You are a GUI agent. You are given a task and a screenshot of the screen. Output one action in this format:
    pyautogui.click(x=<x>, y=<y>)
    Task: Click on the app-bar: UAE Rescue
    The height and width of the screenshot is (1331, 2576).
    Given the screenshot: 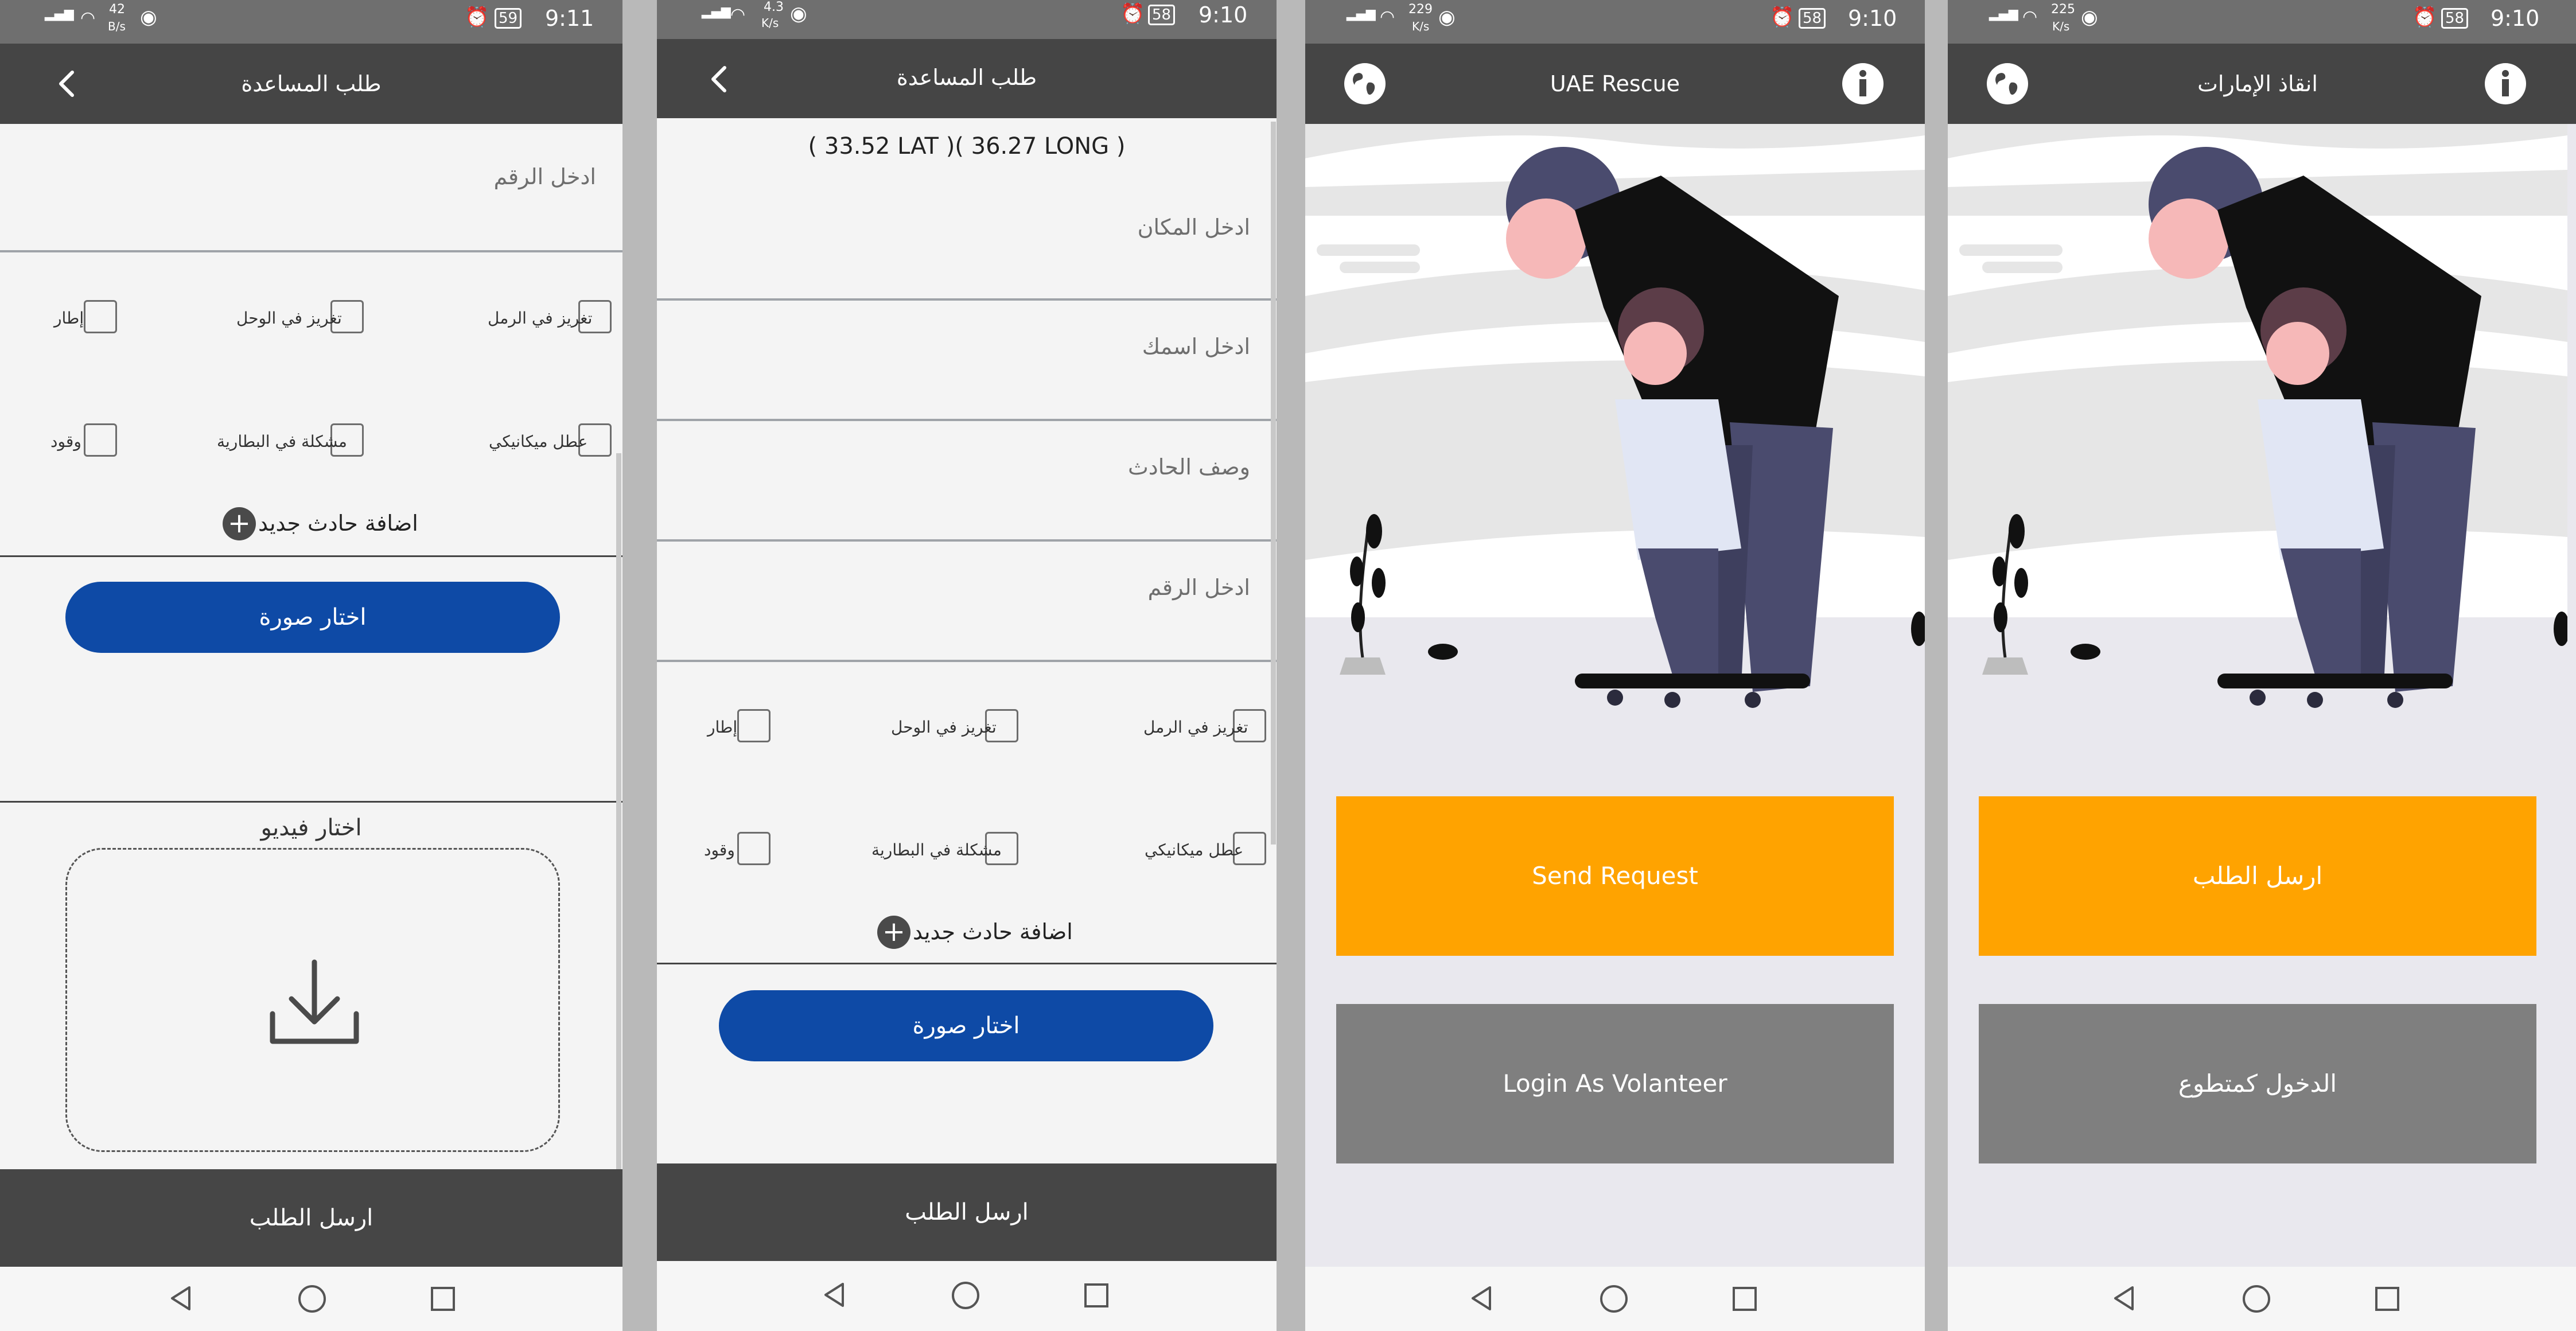 What is the action you would take?
    pyautogui.click(x=1615, y=84)
    